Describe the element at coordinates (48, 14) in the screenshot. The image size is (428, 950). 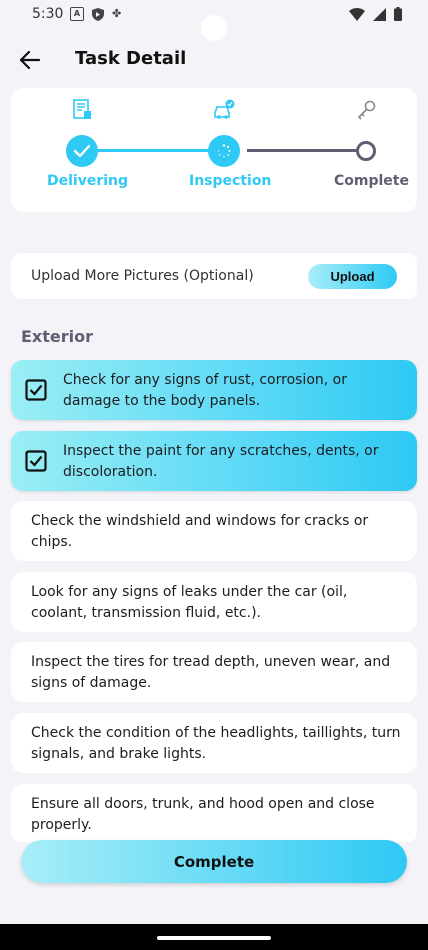
I see `status-time: 5:30` at that location.